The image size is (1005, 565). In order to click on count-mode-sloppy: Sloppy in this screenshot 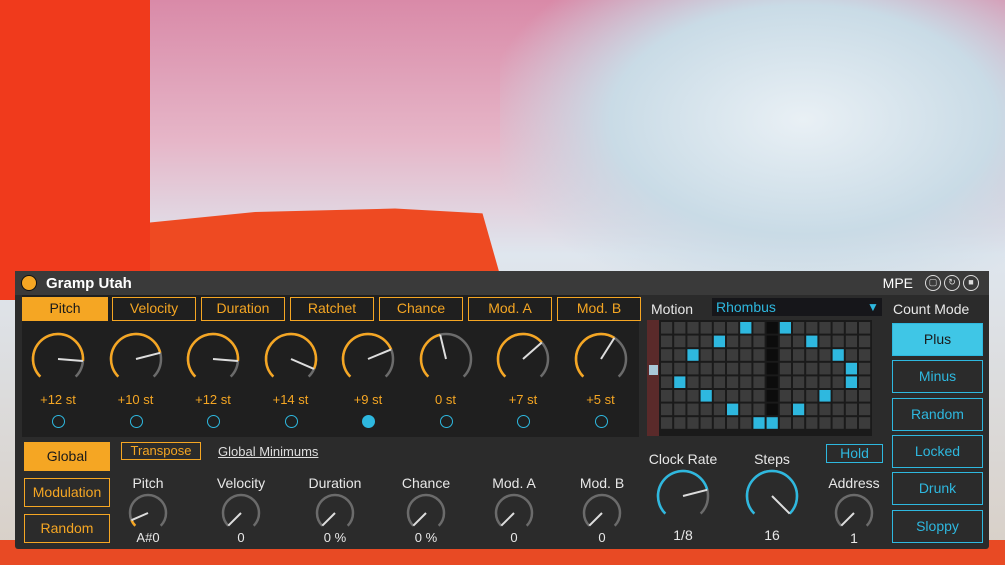, I will do `click(937, 526)`.